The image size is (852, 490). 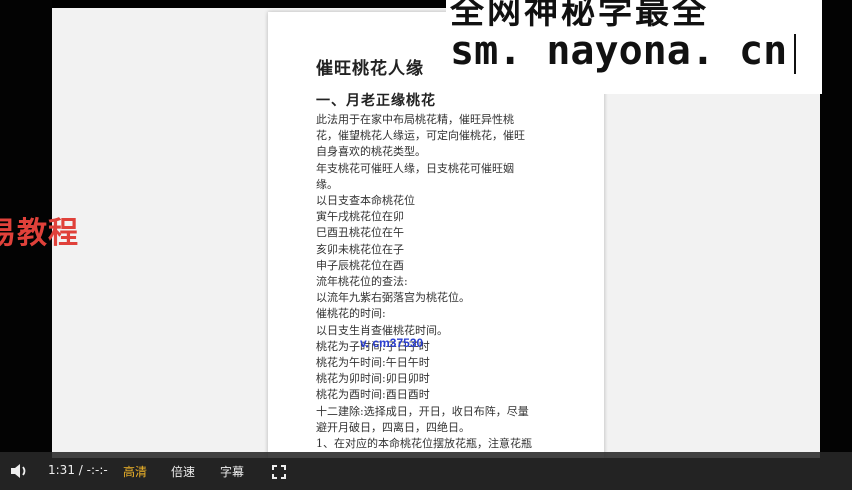 What do you see at coordinates (422, 411) in the screenshot?
I see `document-line: 十二建除:选择成日，开日，收日布阵，尽量` at bounding box center [422, 411].